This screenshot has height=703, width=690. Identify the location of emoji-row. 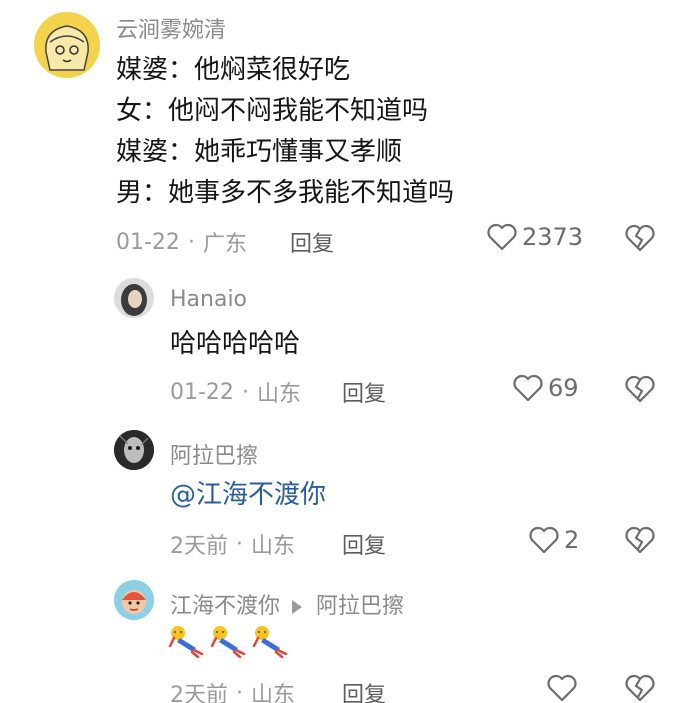
(228, 641).